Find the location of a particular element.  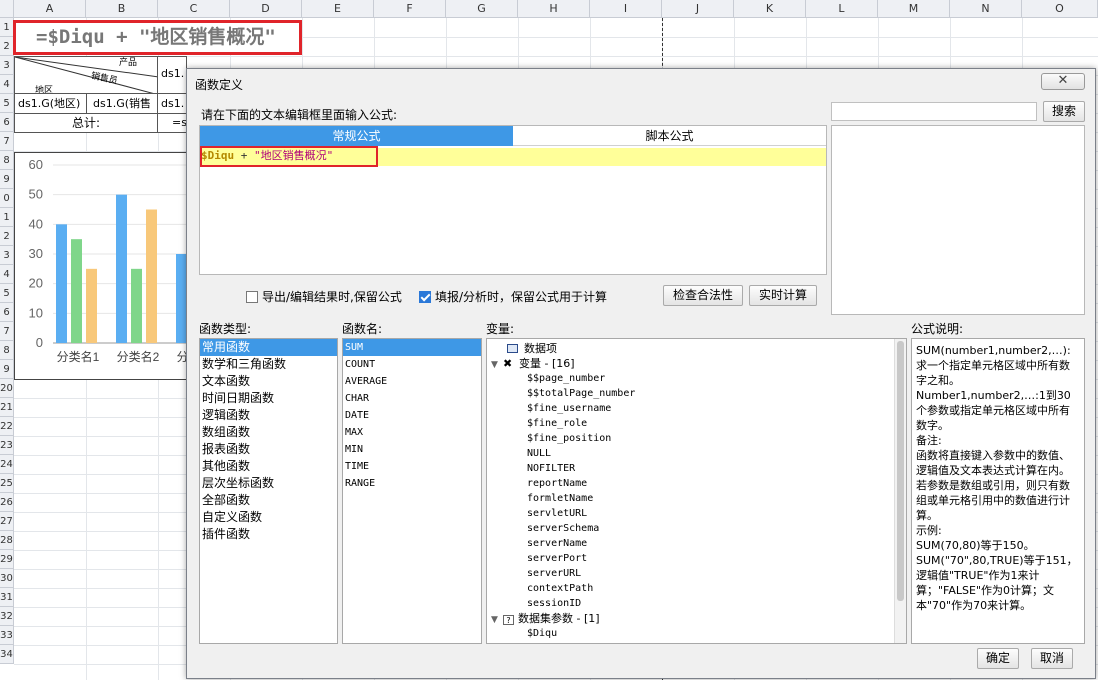

function-name-item: MIN is located at coordinates (412, 449).